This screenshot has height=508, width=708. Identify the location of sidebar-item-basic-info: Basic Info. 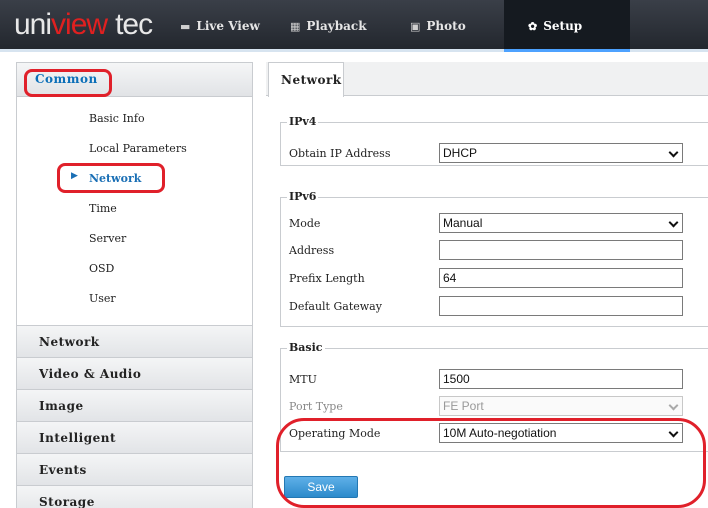
(134, 118).